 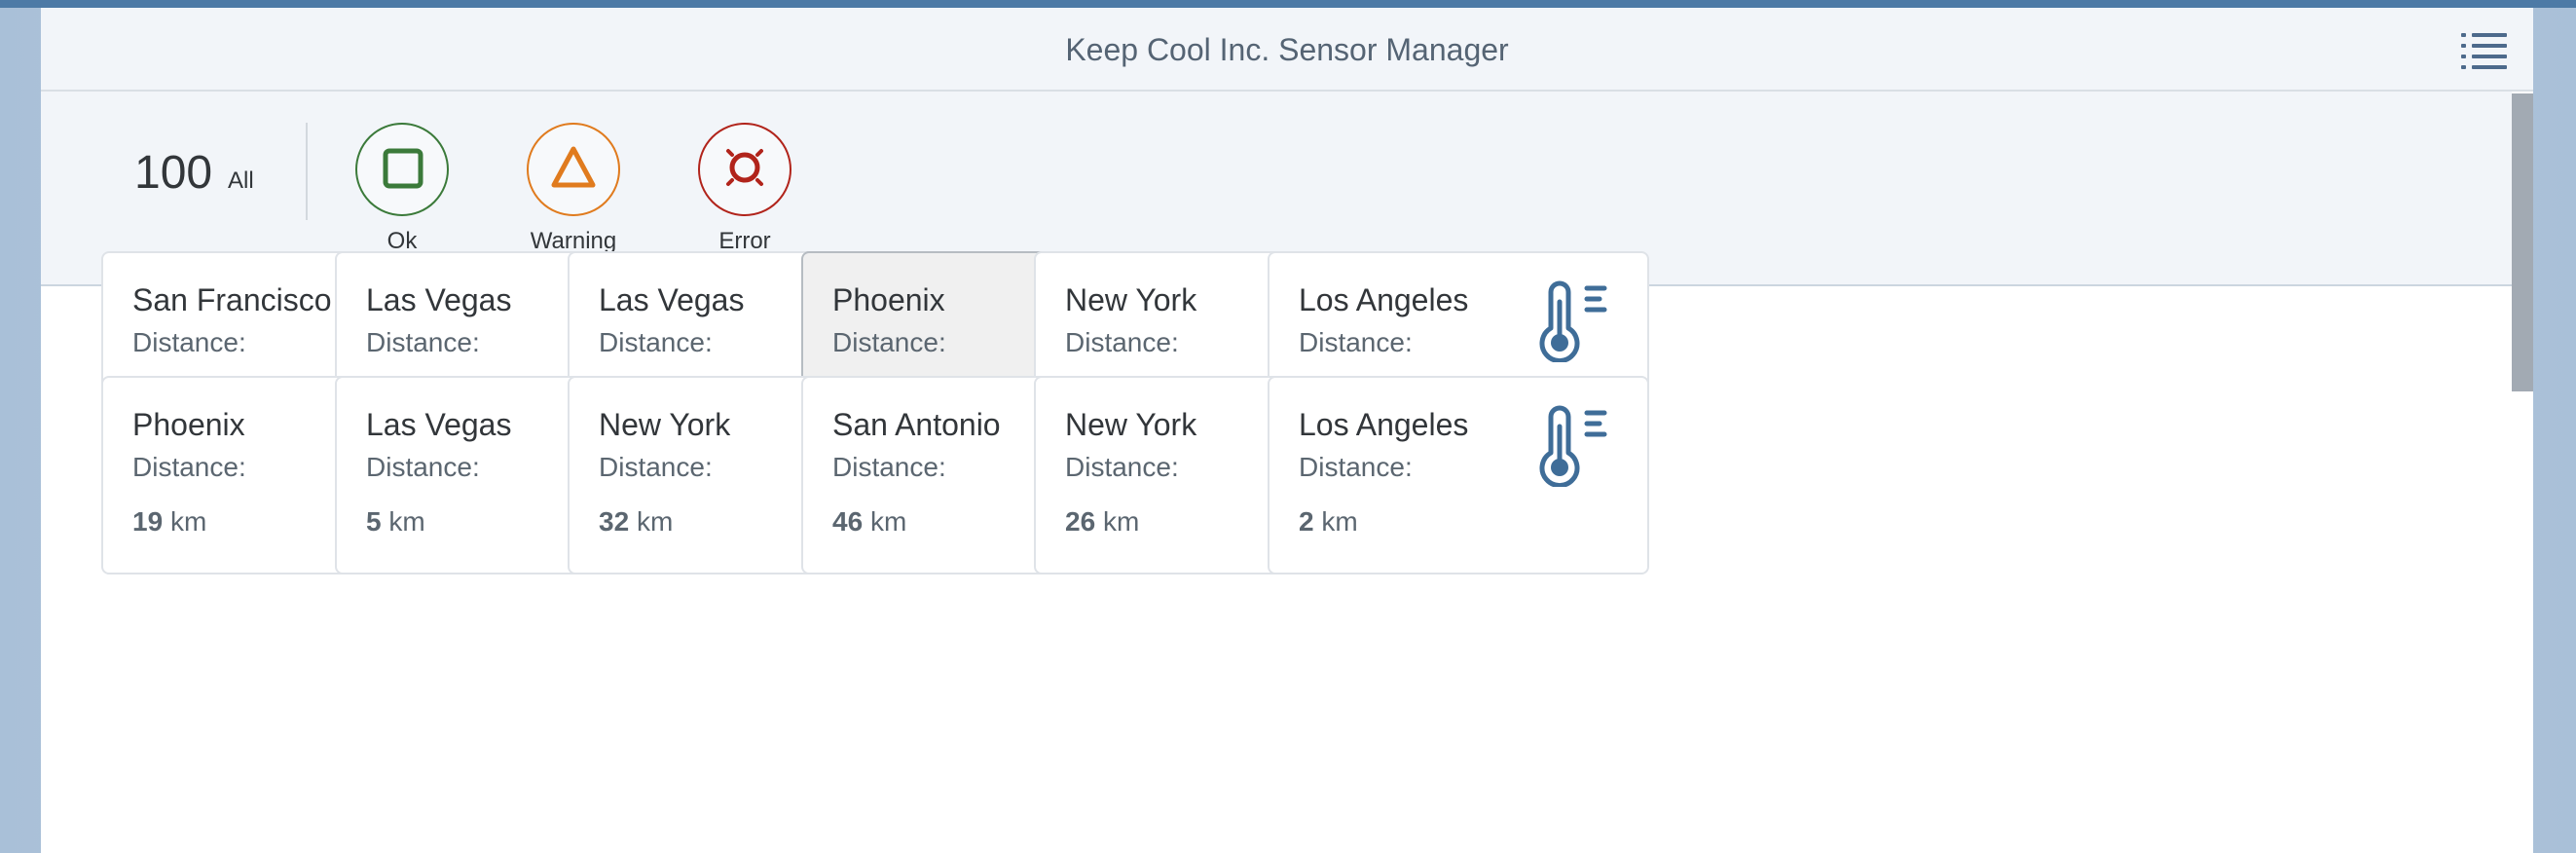 I want to click on sensor-card: Los Angeles Distance: 2 km, so click(x=1458, y=476).